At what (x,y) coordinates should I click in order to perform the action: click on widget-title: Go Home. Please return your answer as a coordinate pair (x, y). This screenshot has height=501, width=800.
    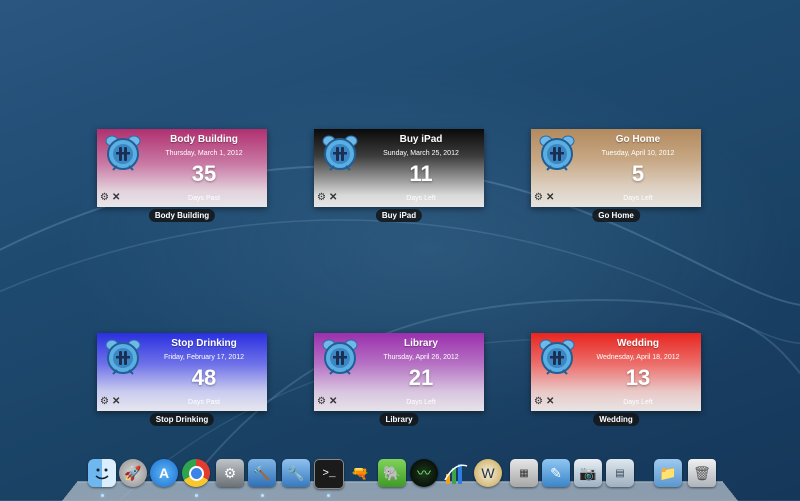
    Looking at the image, I should click on (638, 139).